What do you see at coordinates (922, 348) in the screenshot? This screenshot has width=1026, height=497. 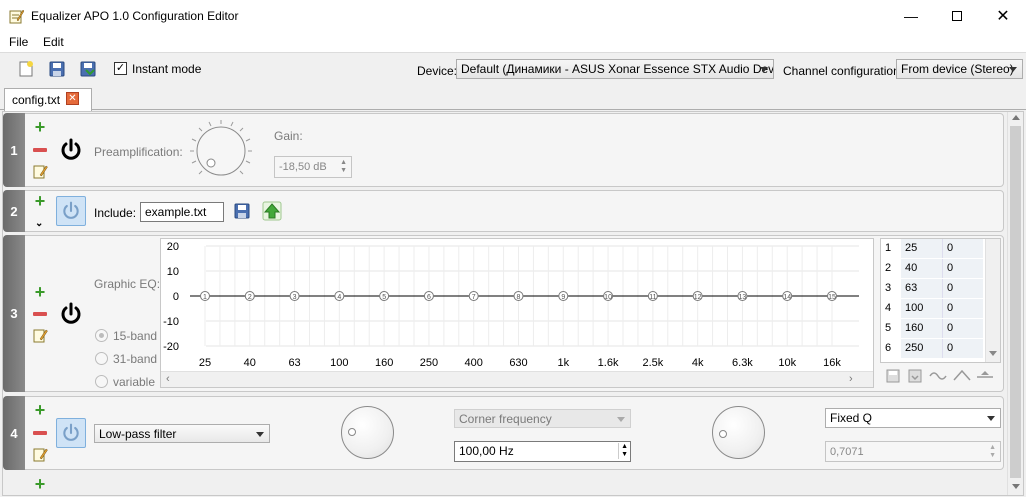 I see `table-cell-frequency: 250` at bounding box center [922, 348].